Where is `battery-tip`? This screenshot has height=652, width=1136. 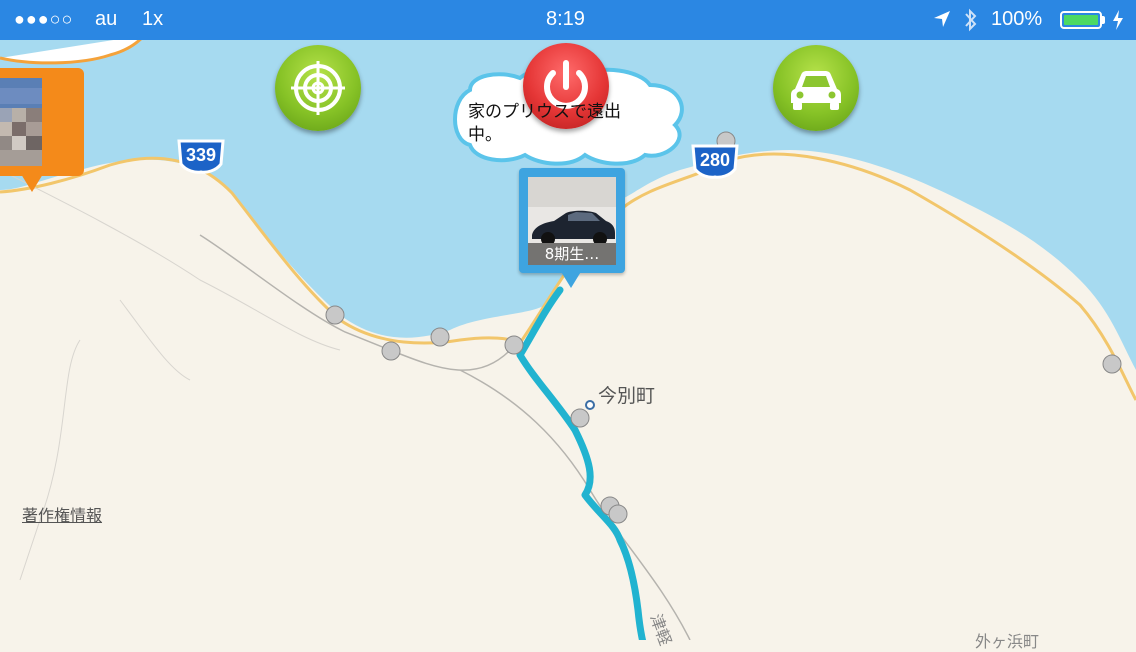 battery-tip is located at coordinates (1103, 20).